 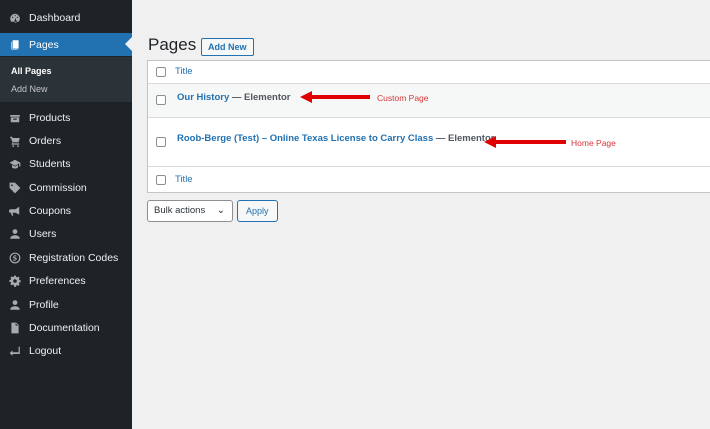 What do you see at coordinates (55, 17) in the screenshot?
I see `sidebar-item-label: Dashboard` at bounding box center [55, 17].